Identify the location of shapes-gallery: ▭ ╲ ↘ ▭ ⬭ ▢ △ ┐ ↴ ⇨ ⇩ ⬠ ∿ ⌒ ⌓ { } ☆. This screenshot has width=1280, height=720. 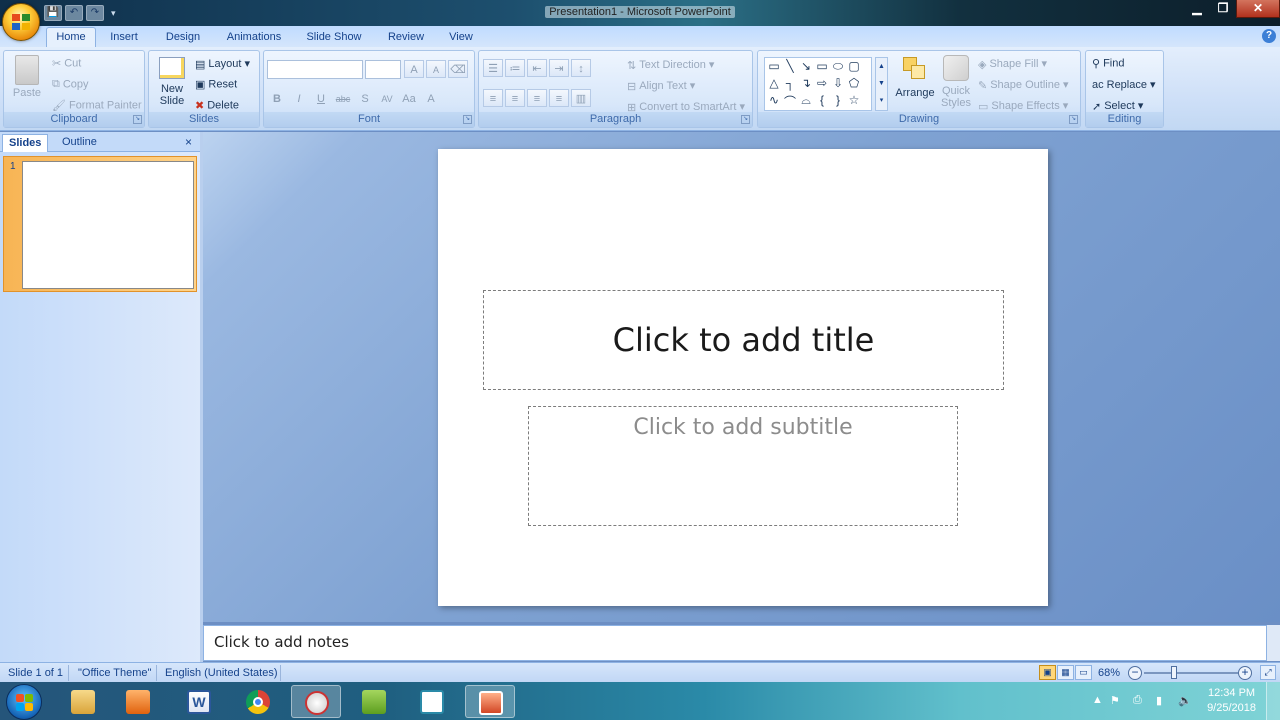
(818, 84).